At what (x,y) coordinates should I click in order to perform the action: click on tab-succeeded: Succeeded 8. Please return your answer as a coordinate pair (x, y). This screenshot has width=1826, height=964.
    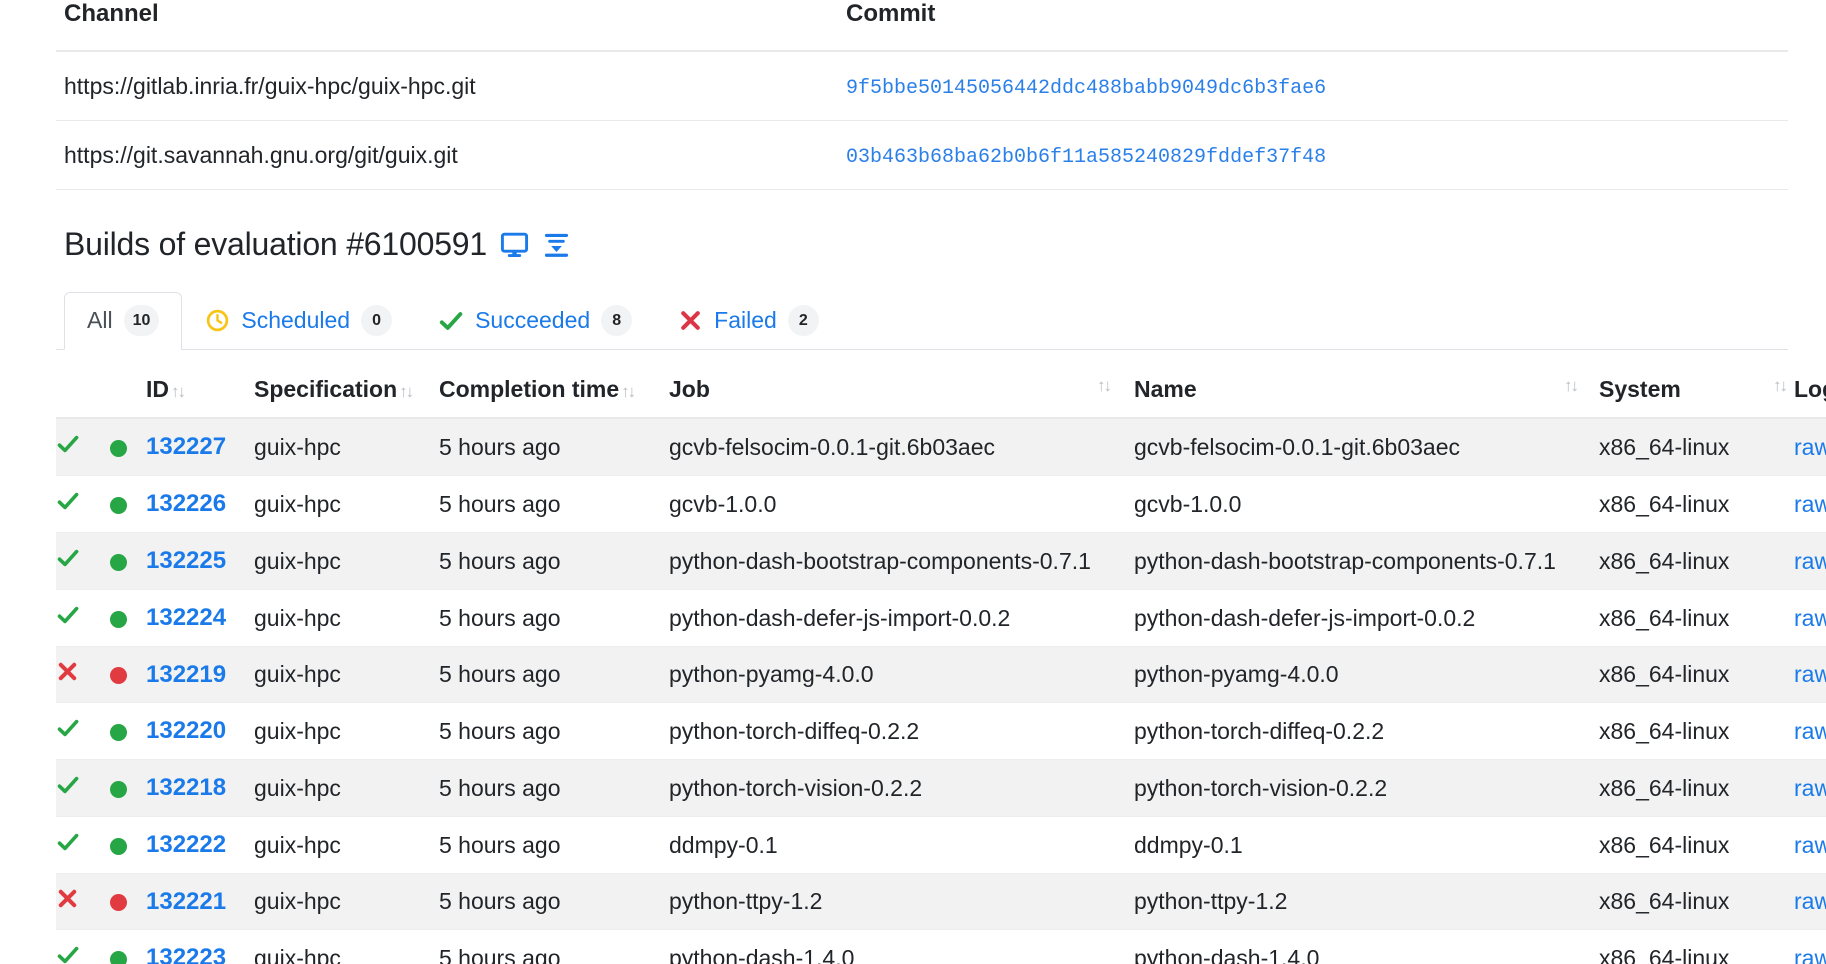
    Looking at the image, I should click on (535, 320).